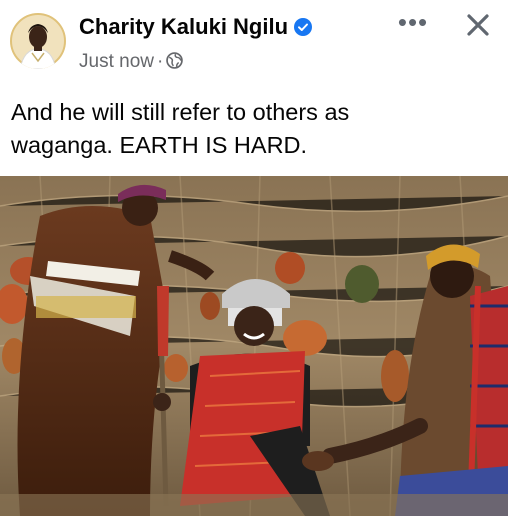 This screenshot has height=516, width=508. I want to click on author-name: Charity Kaluki Ngilu, so click(196, 27).